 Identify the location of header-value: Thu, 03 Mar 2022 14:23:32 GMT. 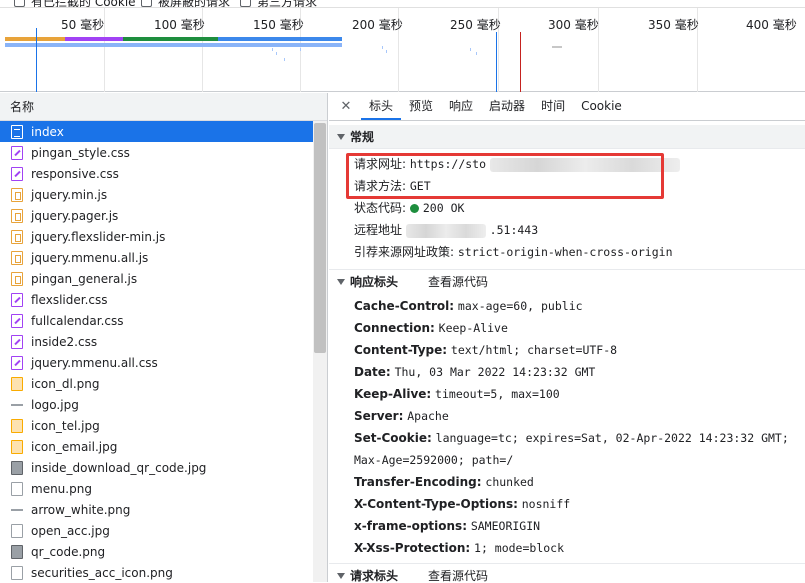
(495, 372).